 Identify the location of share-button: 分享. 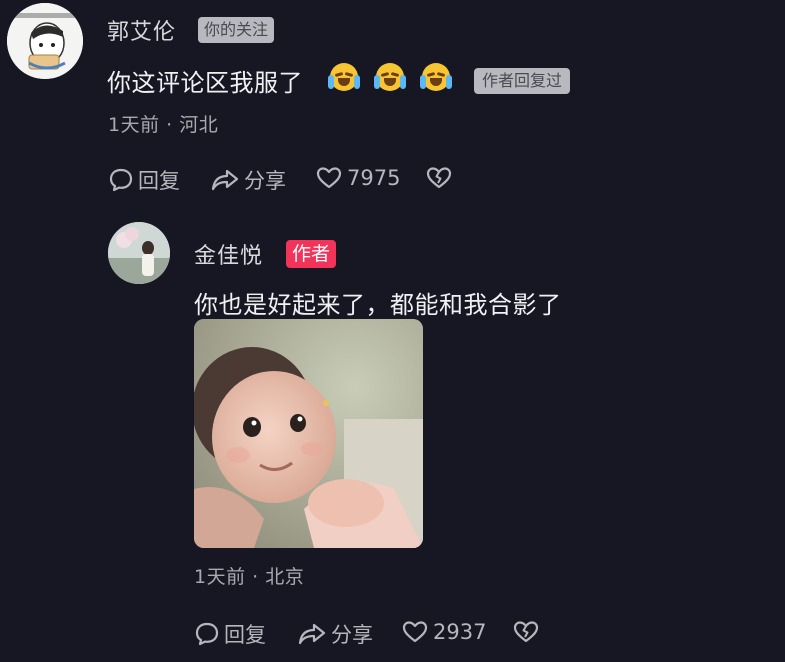
(248, 180).